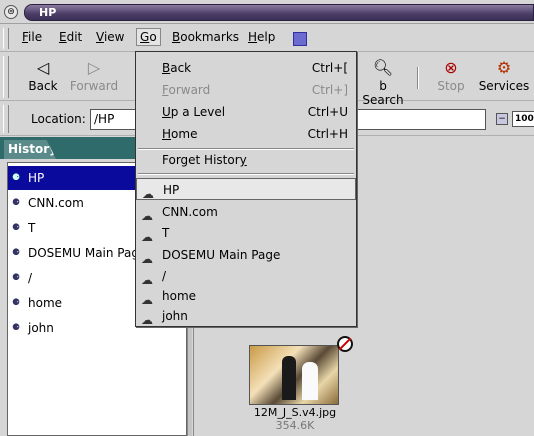 The image size is (534, 436). I want to click on forward-button: ▷ Forward, so click(94, 75).